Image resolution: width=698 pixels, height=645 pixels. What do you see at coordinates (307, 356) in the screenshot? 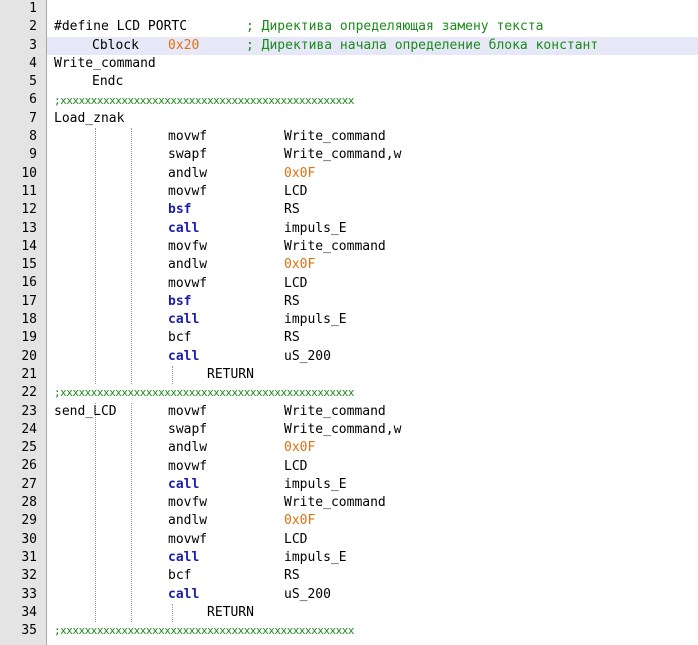
I see `code-token: uS_200` at bounding box center [307, 356].